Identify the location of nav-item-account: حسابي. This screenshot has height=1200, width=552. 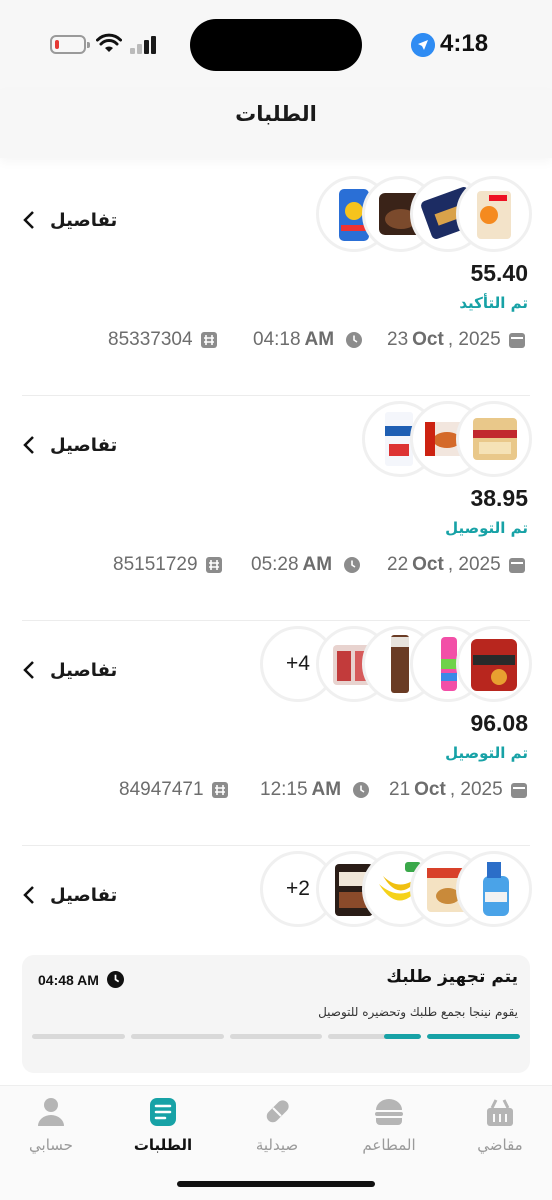
(53, 1129).